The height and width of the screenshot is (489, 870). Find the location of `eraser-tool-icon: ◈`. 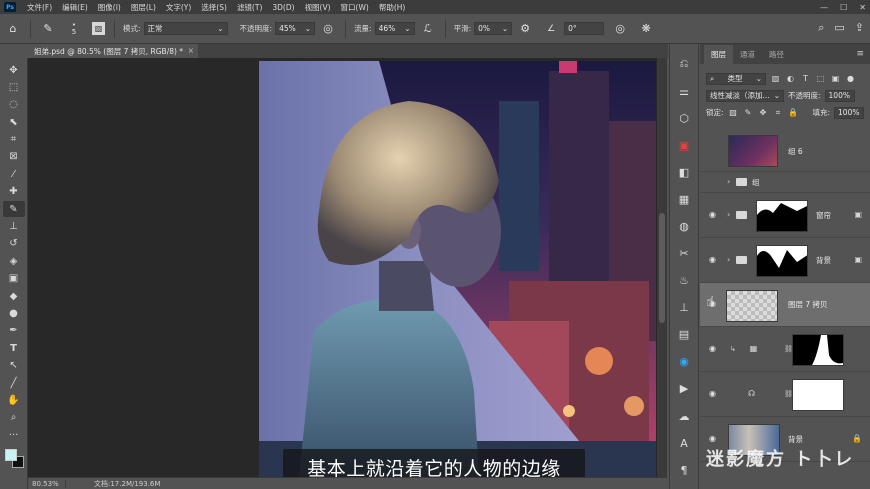

eraser-tool-icon: ◈ is located at coordinates (14, 261).